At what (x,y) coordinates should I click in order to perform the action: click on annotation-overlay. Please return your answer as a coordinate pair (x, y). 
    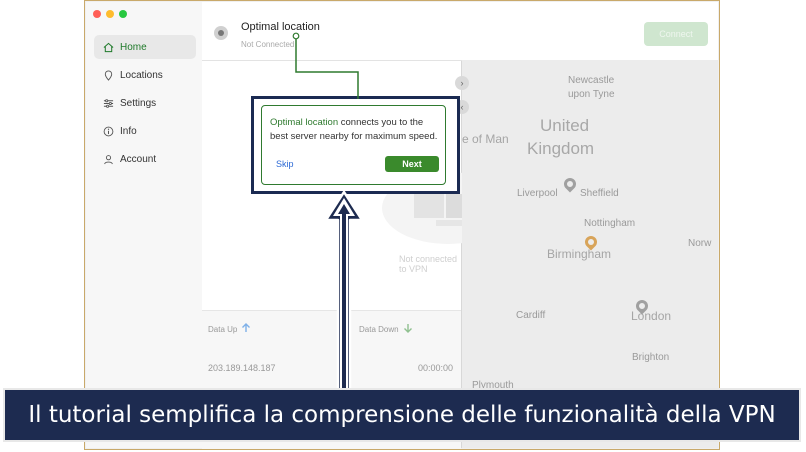
    Looking at the image, I should click on (328, 213).